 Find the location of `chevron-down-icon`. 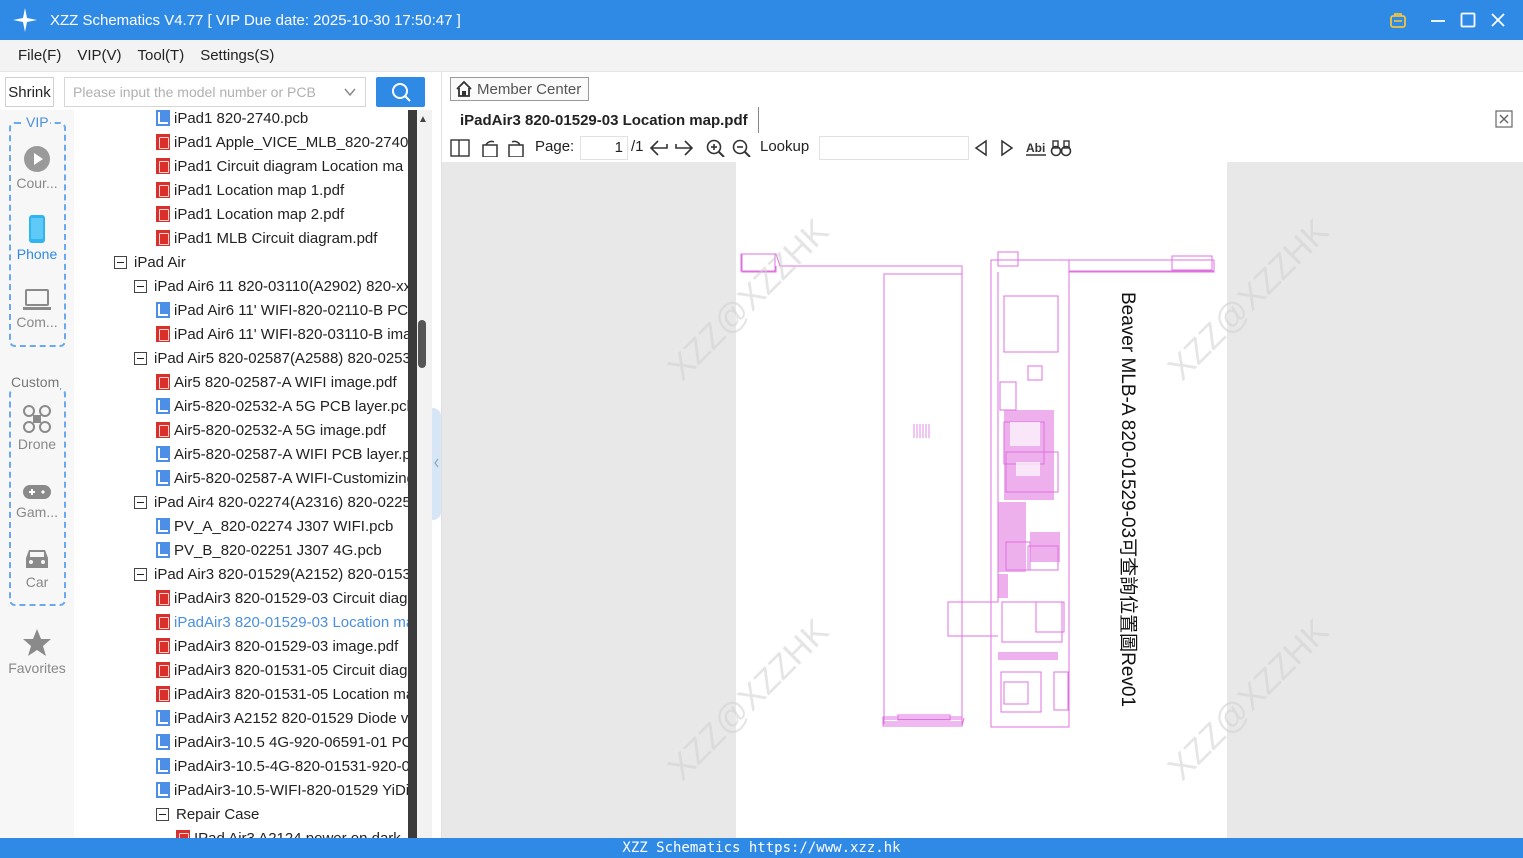

chevron-down-icon is located at coordinates (350, 93).